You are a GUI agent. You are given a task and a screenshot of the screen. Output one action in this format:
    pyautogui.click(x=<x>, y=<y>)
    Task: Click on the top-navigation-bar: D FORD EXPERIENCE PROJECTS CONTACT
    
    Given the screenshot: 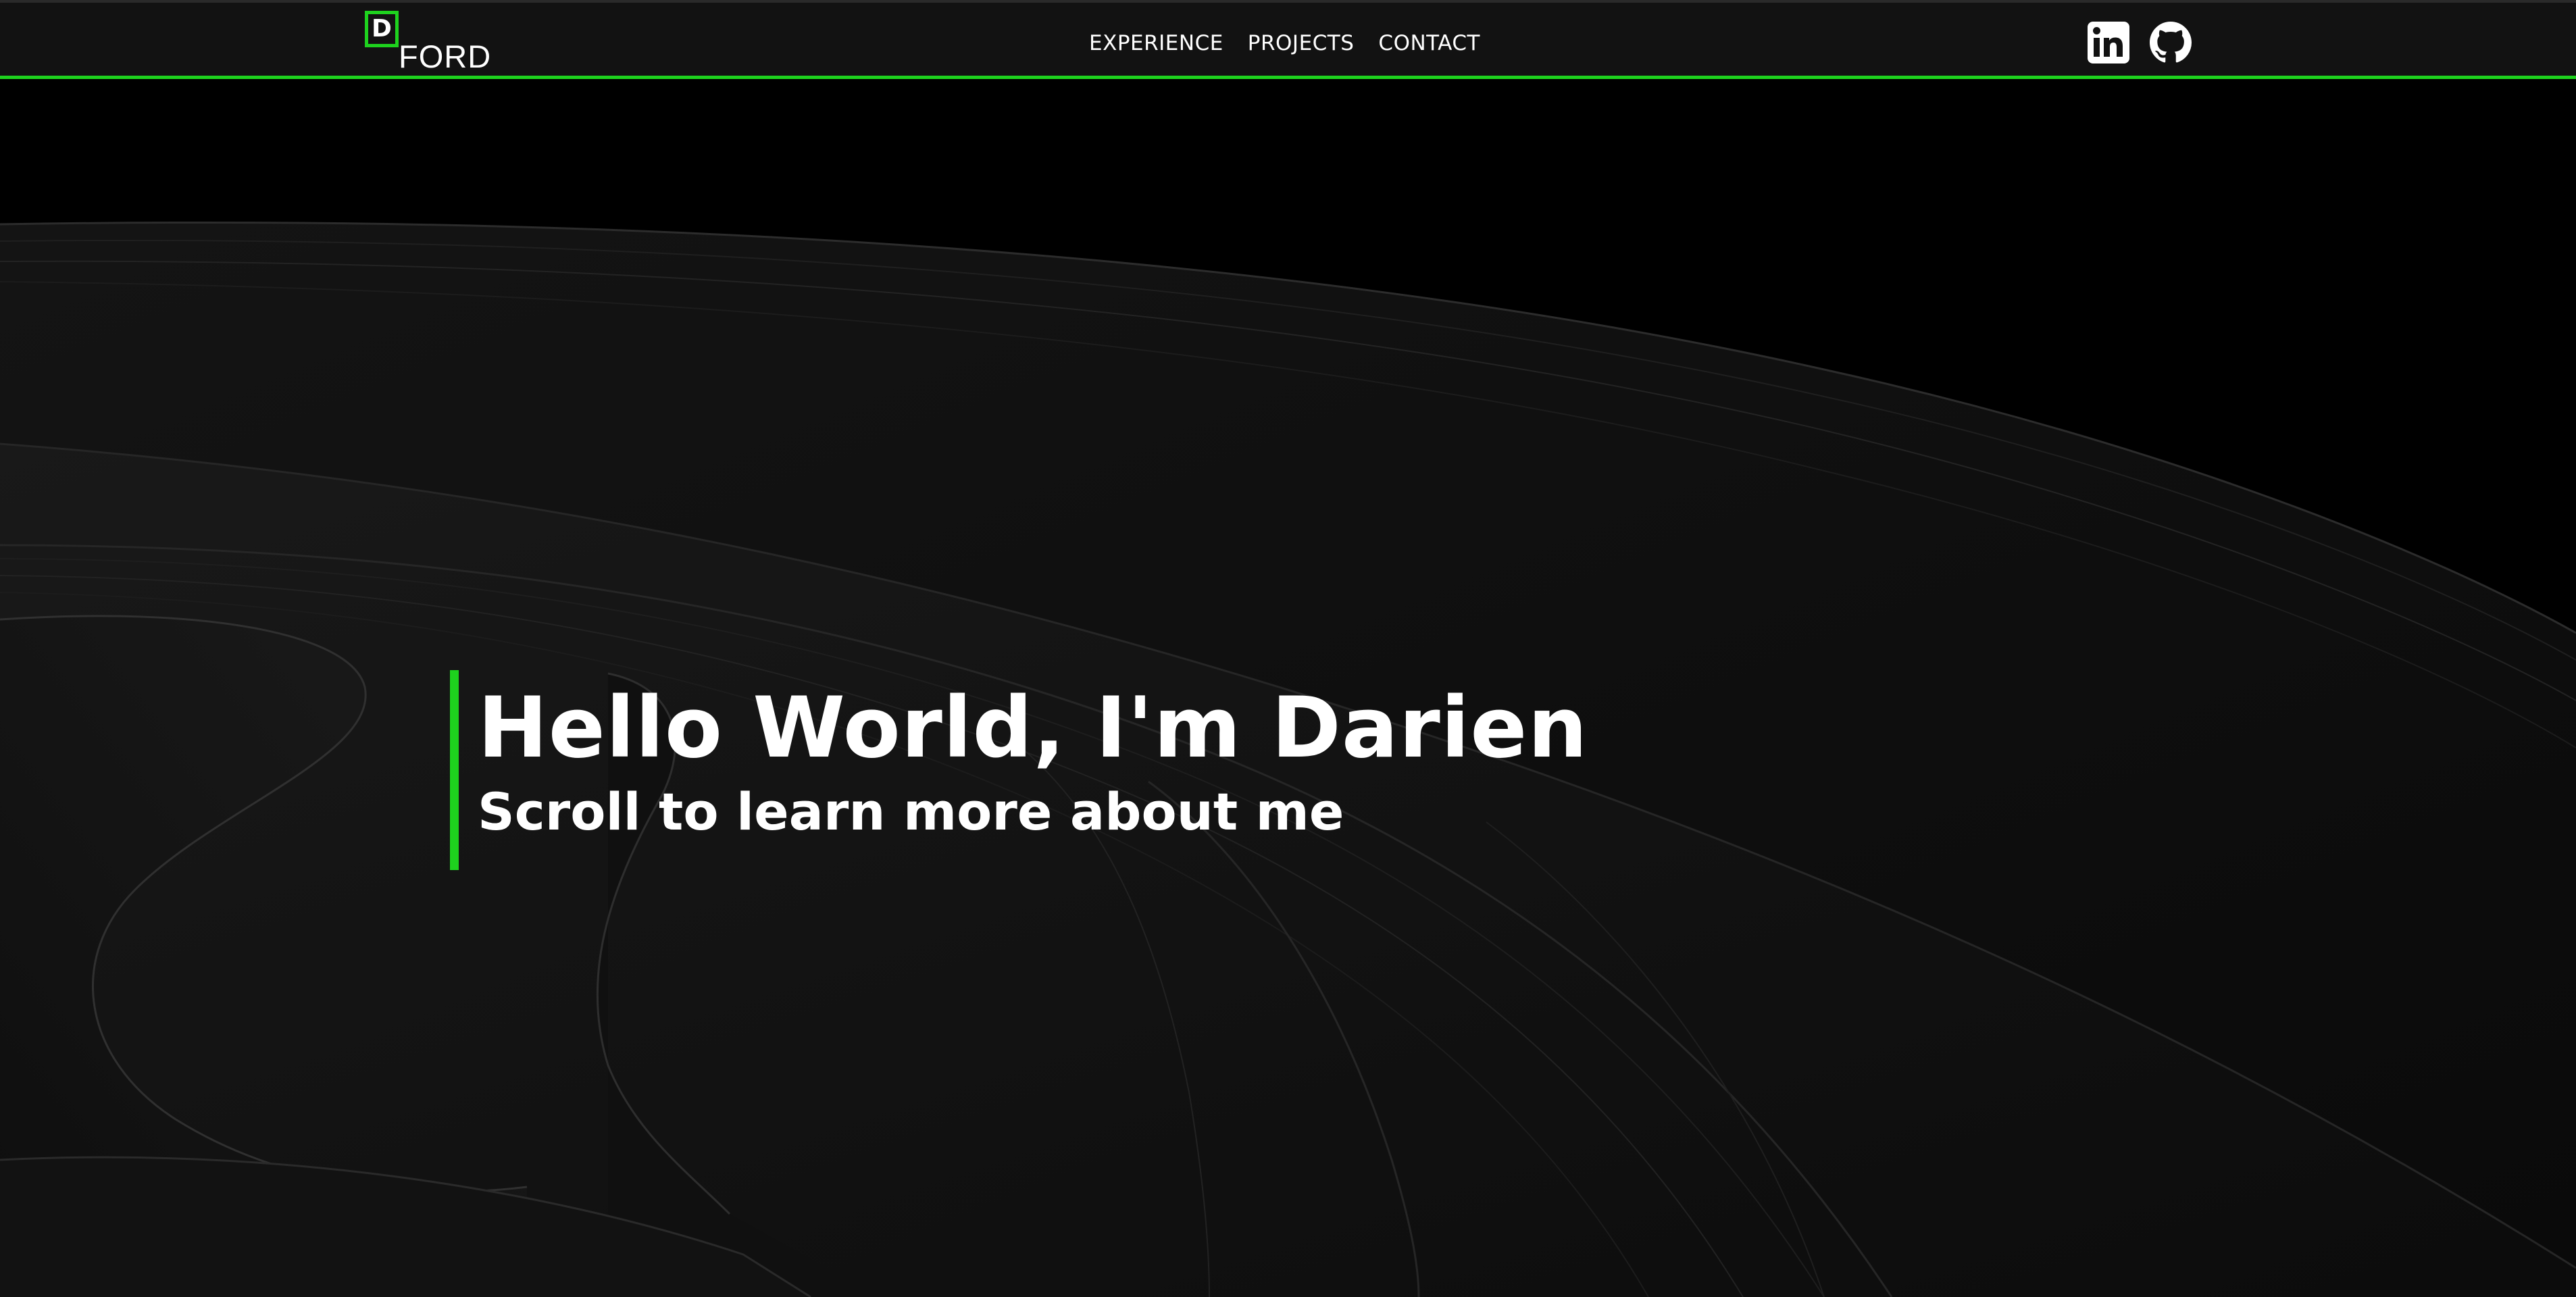 What is the action you would take?
    pyautogui.click(x=1288, y=39)
    